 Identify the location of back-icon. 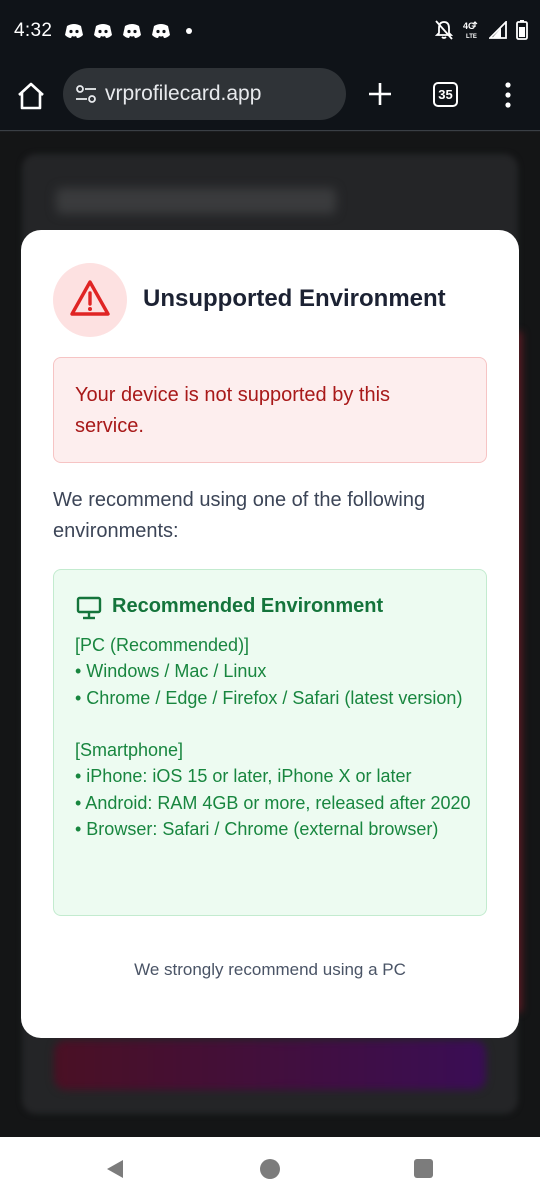
(115, 1169).